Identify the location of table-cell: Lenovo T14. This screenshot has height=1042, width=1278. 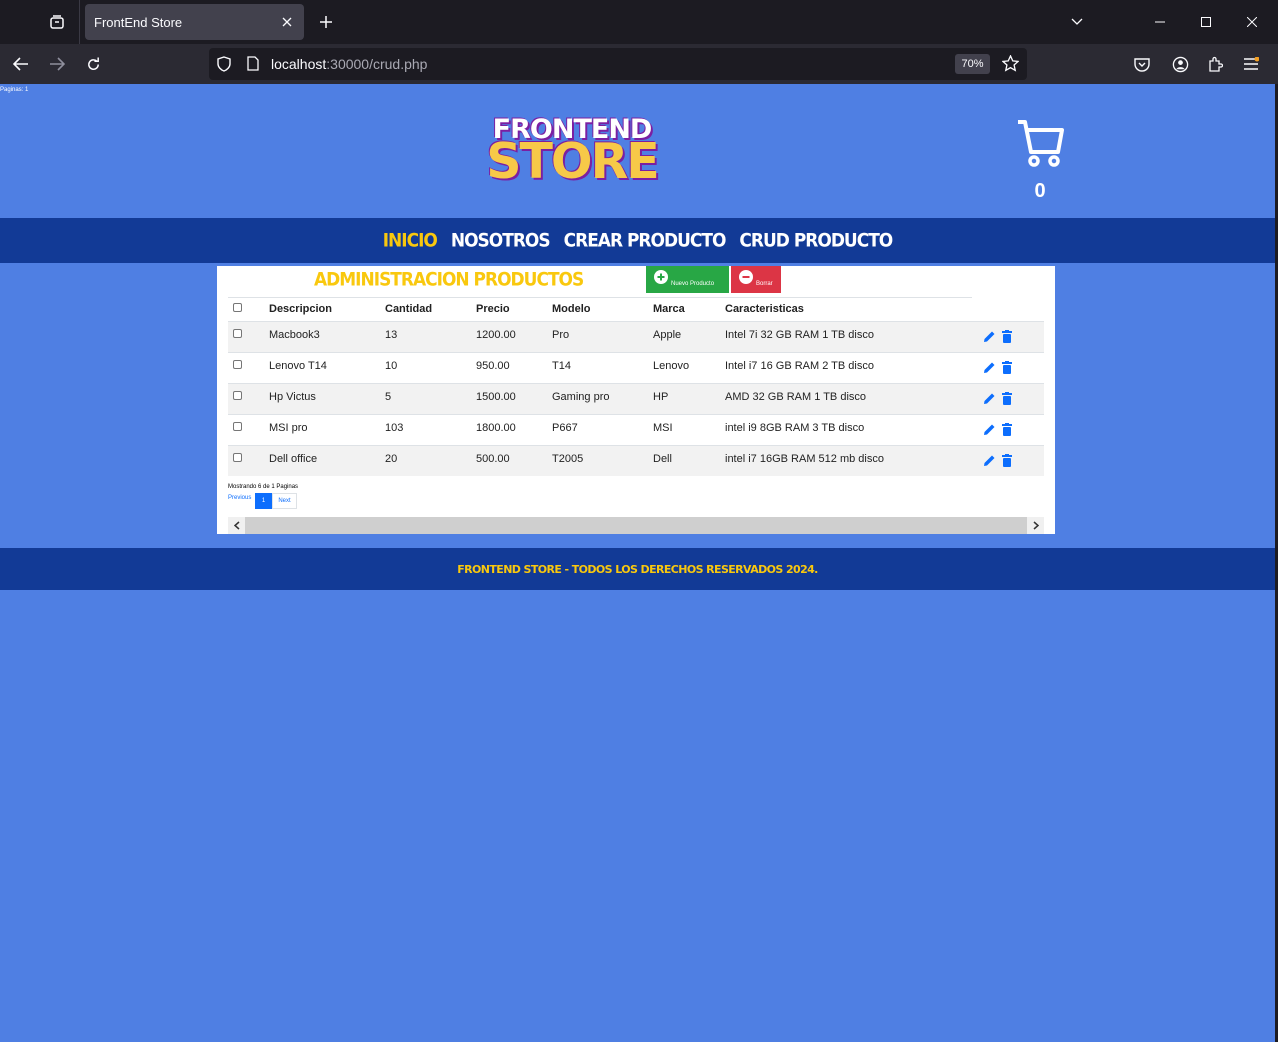
(327, 367).